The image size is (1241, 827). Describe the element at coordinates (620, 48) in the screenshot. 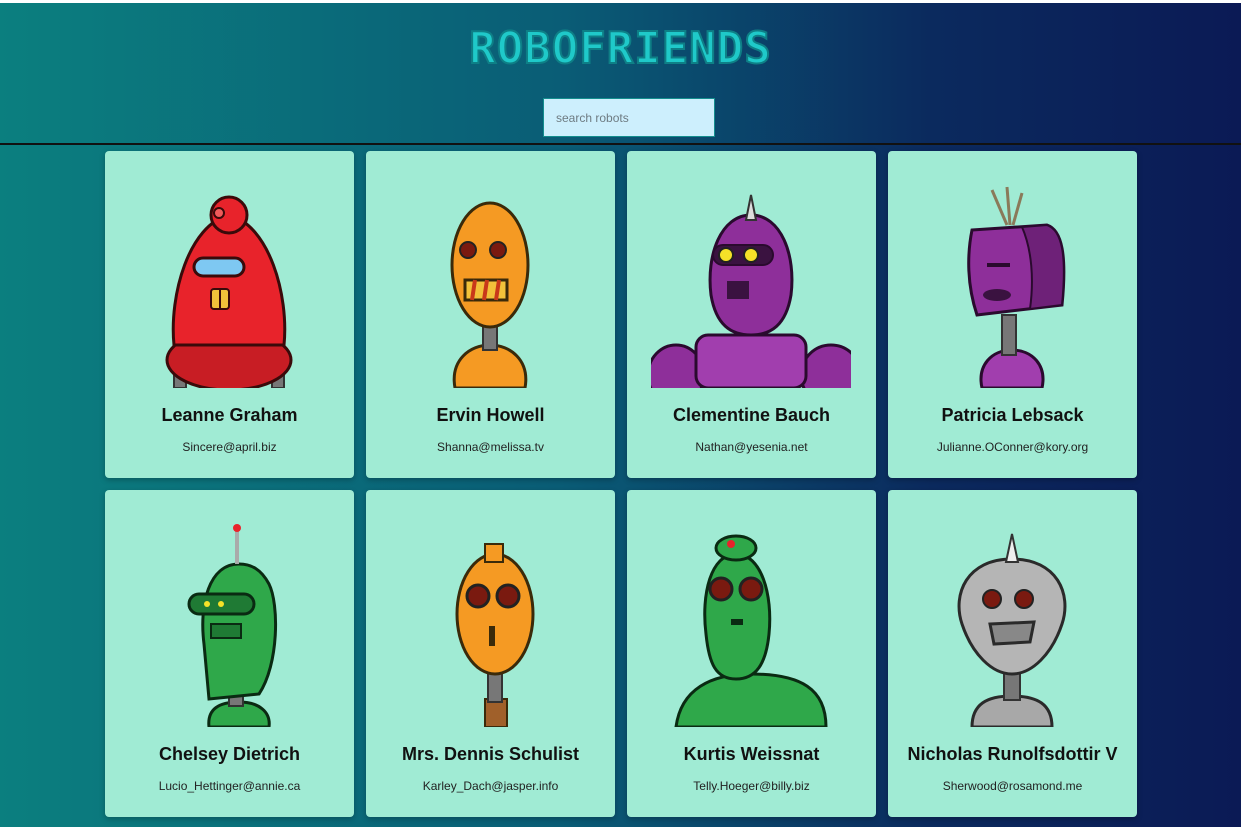

I see `app-title: ROBOFRIENDS` at that location.